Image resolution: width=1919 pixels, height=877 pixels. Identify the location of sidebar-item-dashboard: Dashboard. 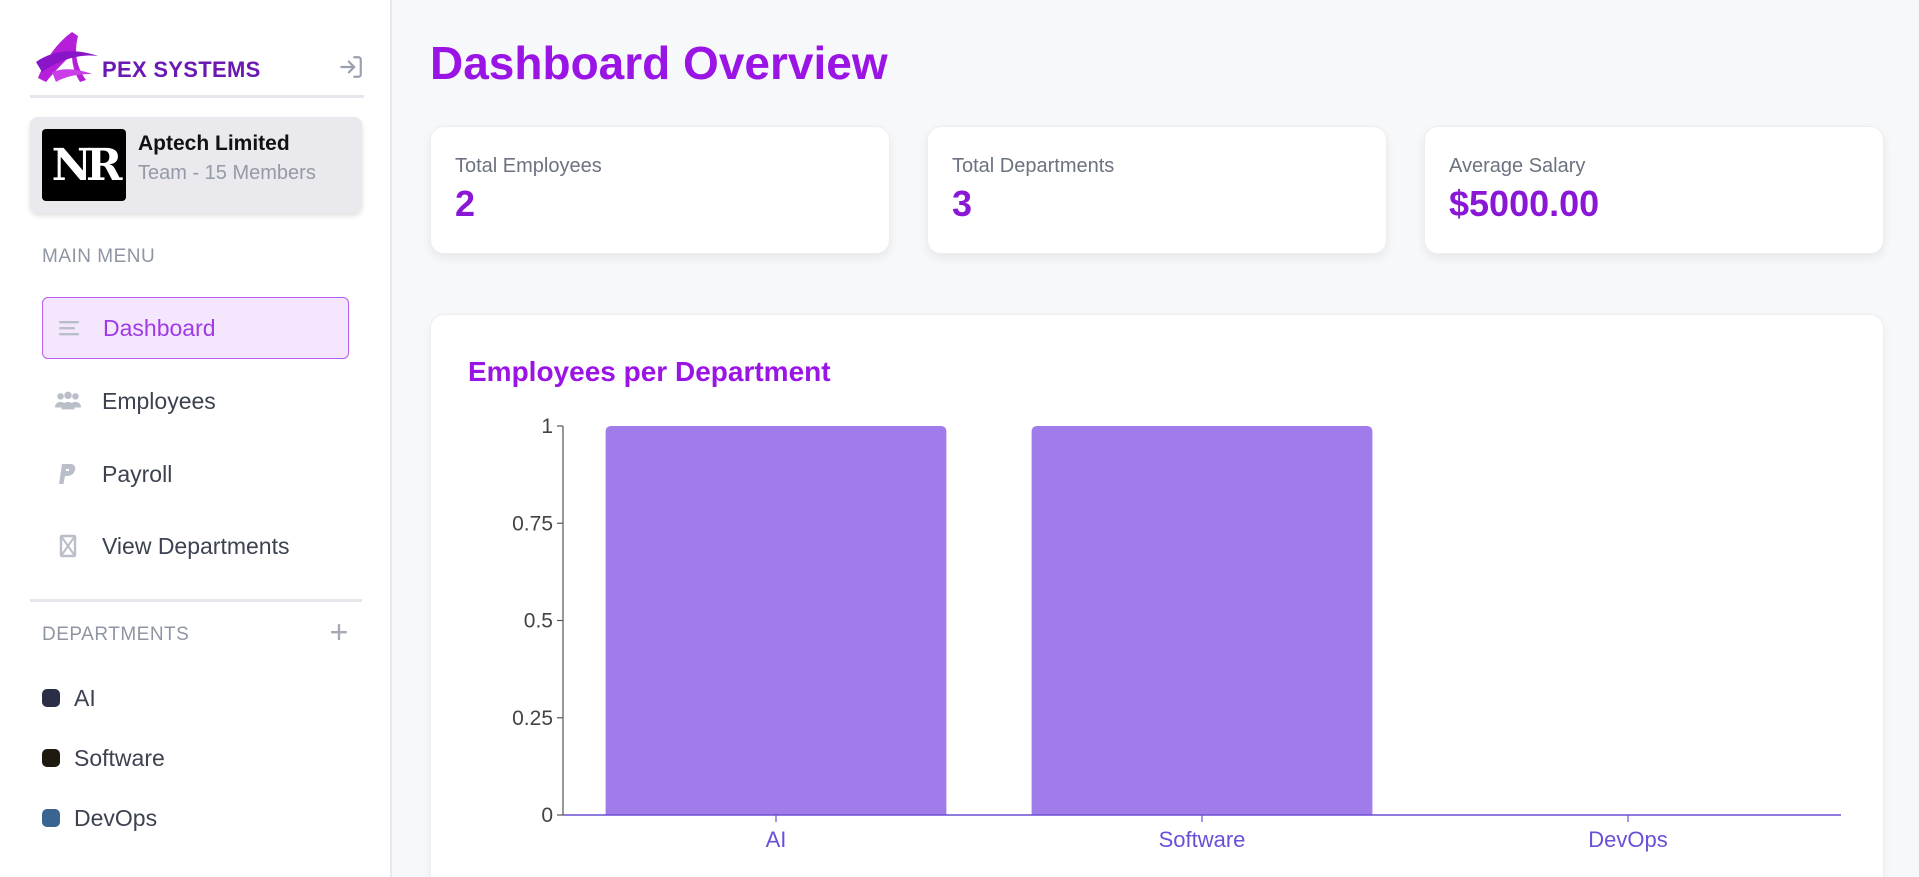
(195, 328).